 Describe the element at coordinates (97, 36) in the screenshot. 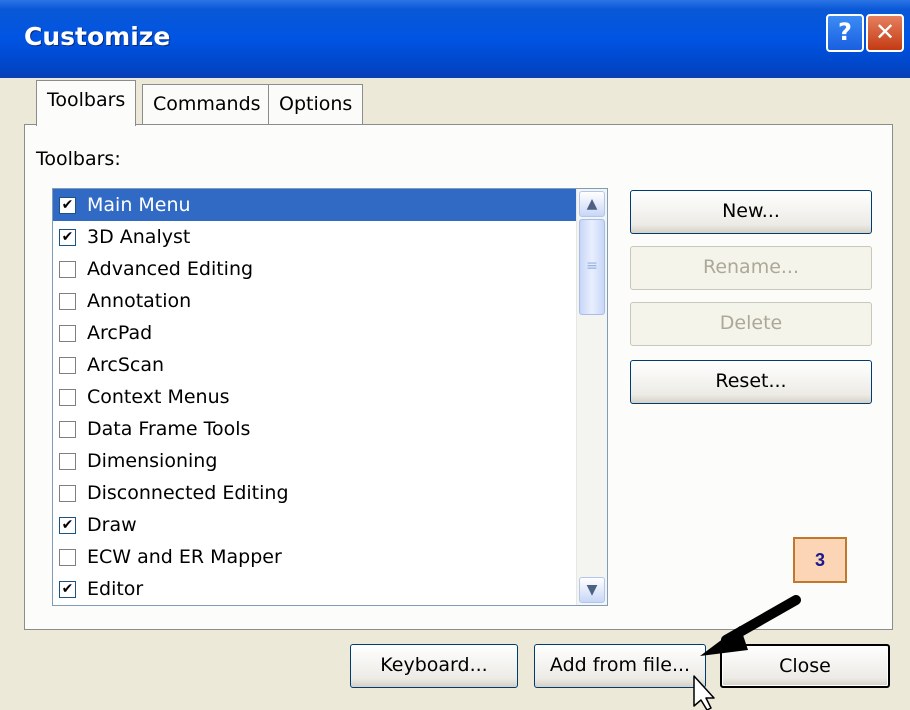

I see `window-title: Customize` at that location.